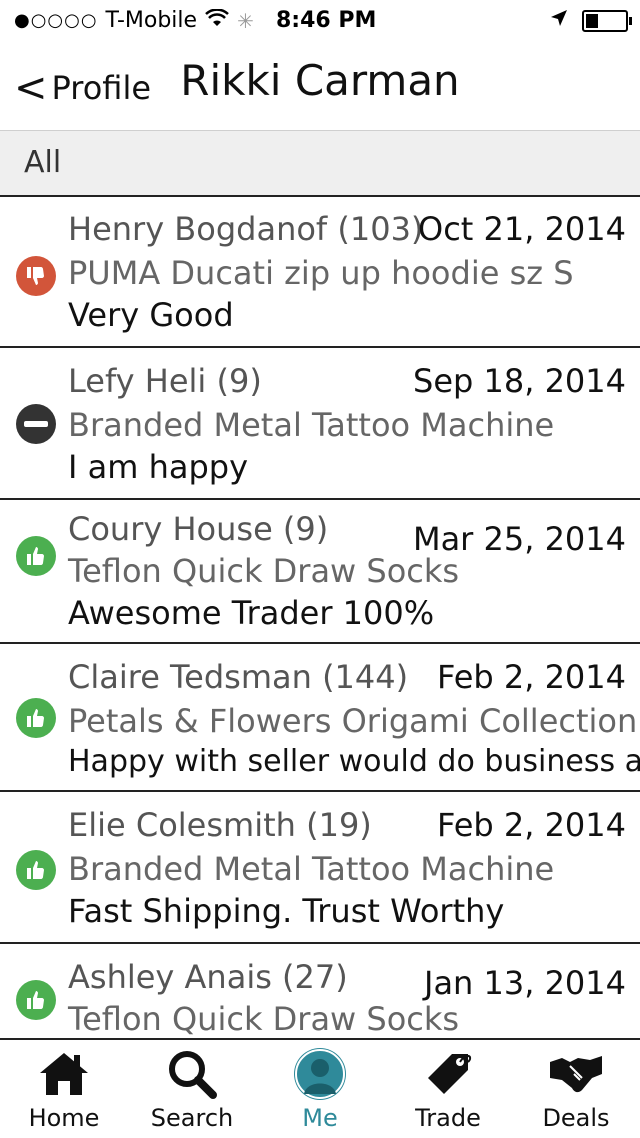 This screenshot has height=1138, width=640. I want to click on user-icon, so click(320, 1074).